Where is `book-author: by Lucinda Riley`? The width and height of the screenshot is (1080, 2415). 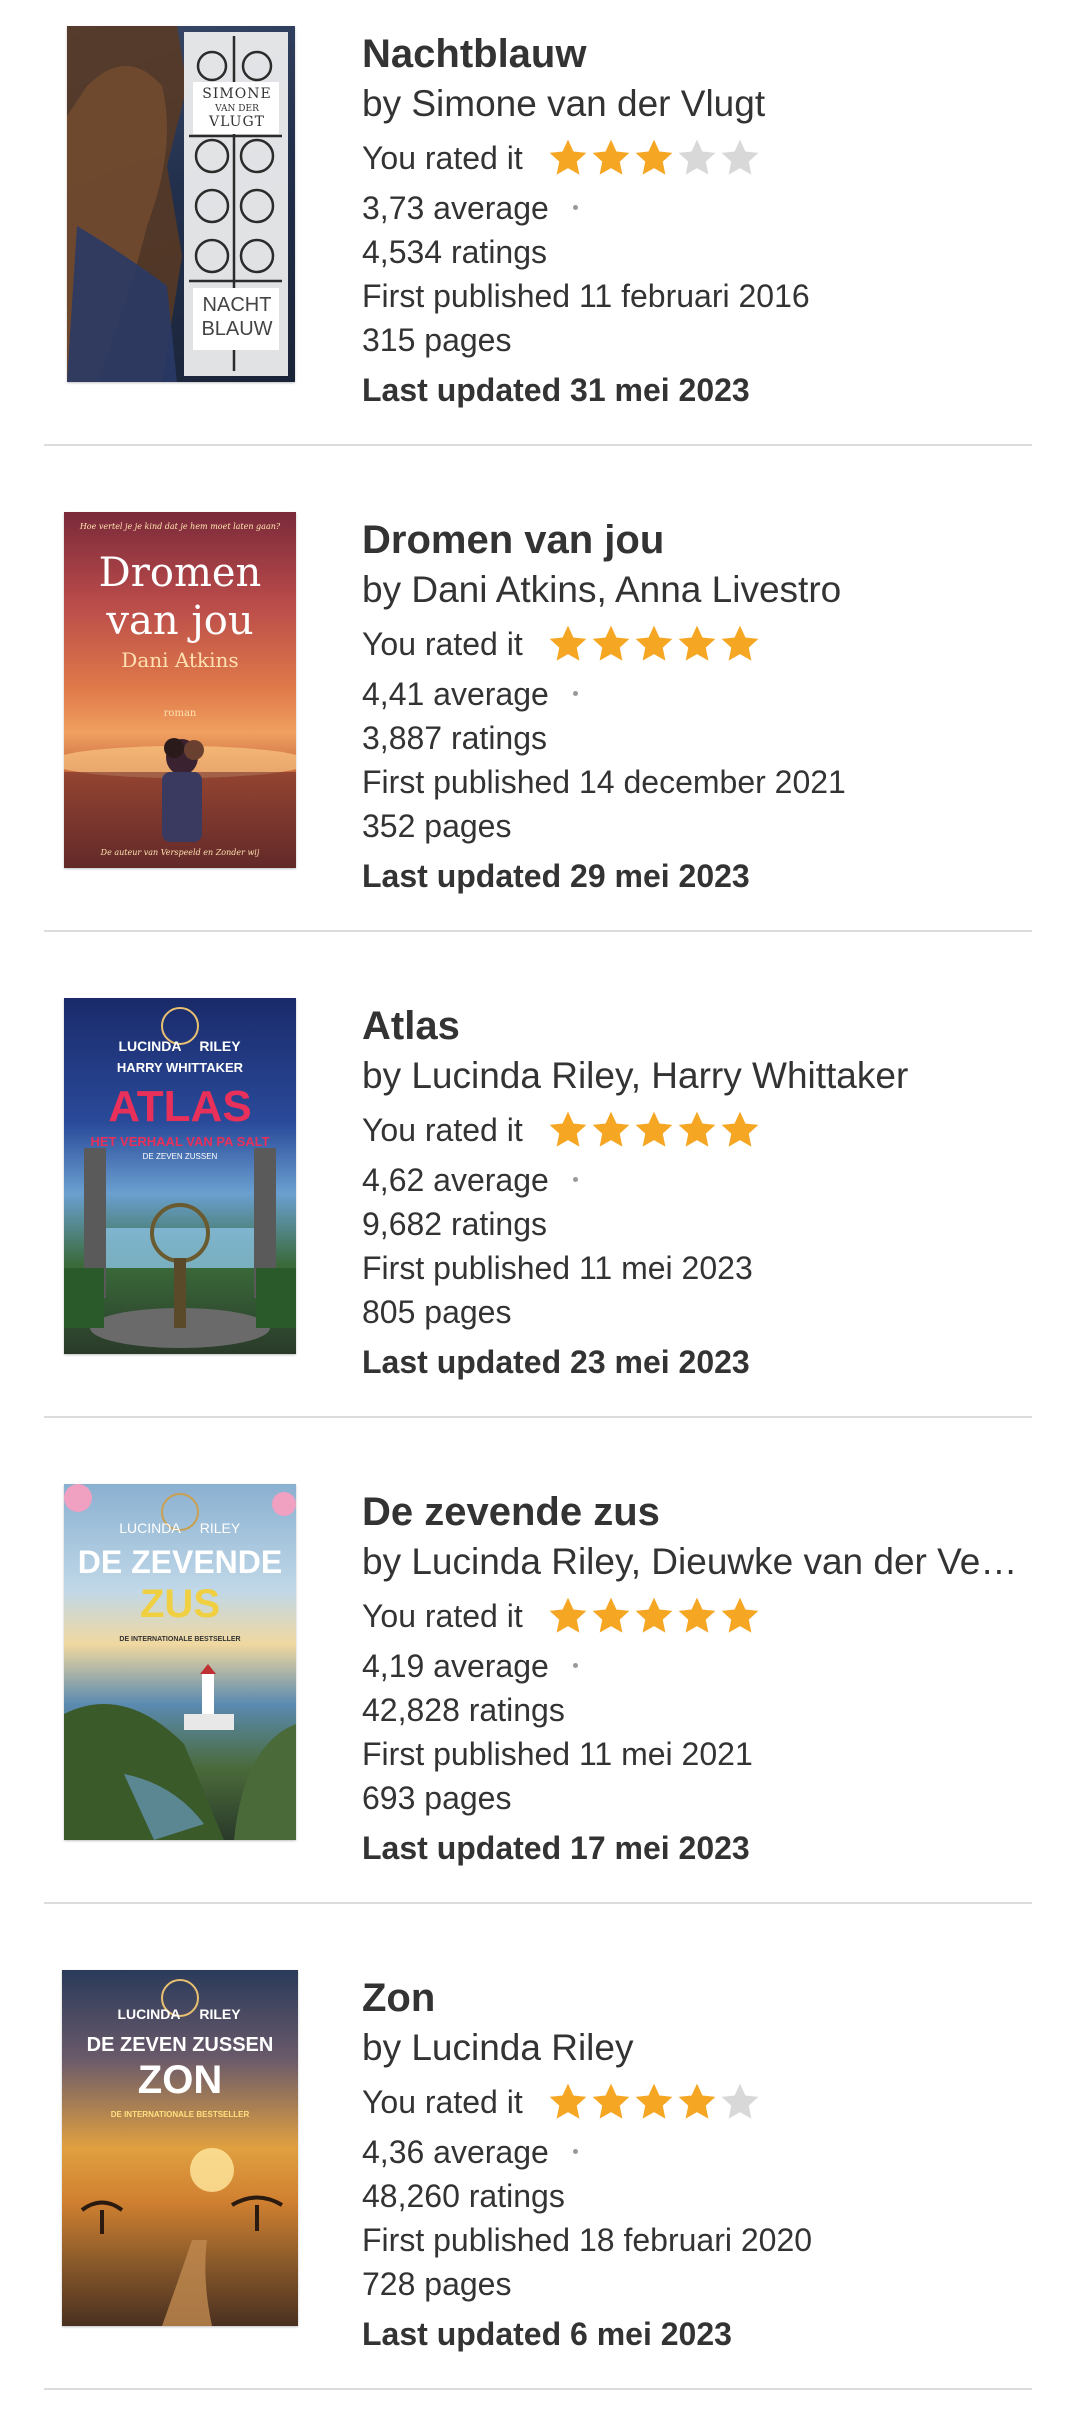 book-author: by Lucinda Riley is located at coordinates (697, 2048).